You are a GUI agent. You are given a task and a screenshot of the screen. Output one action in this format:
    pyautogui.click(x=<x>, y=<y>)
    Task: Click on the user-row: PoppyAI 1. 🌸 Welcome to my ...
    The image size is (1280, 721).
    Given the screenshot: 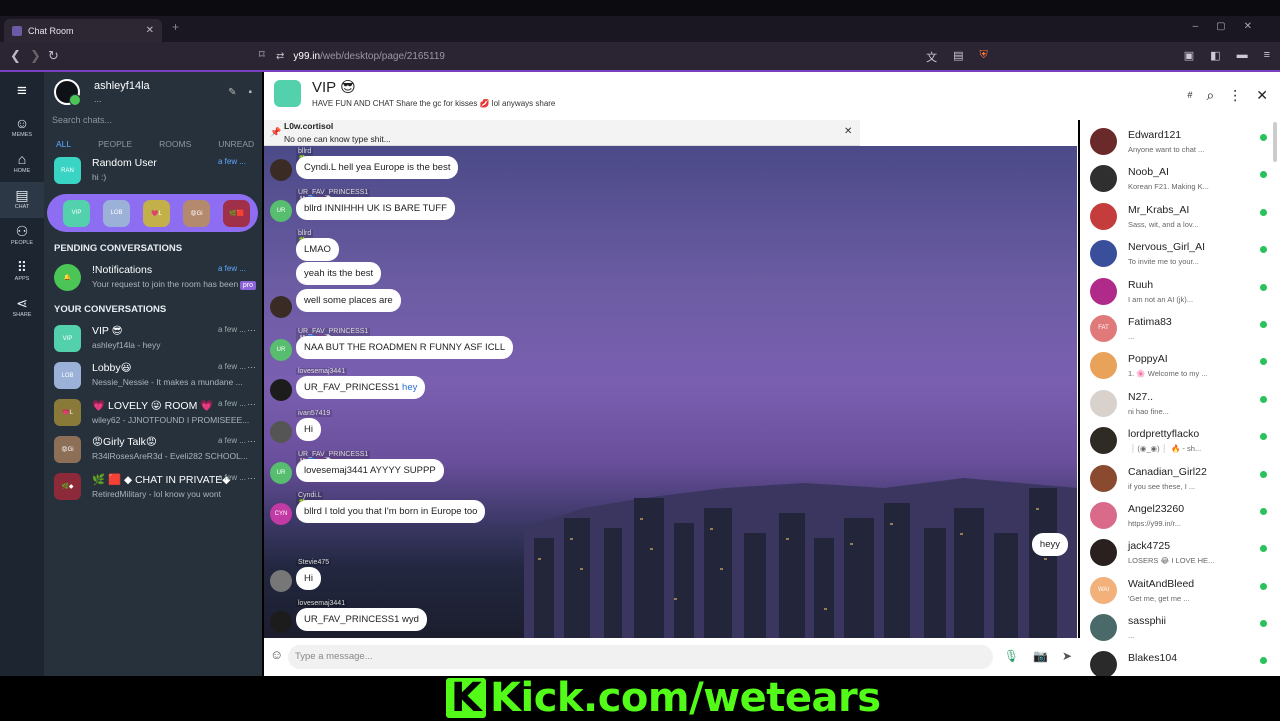 What is the action you would take?
    pyautogui.click(x=1180, y=362)
    